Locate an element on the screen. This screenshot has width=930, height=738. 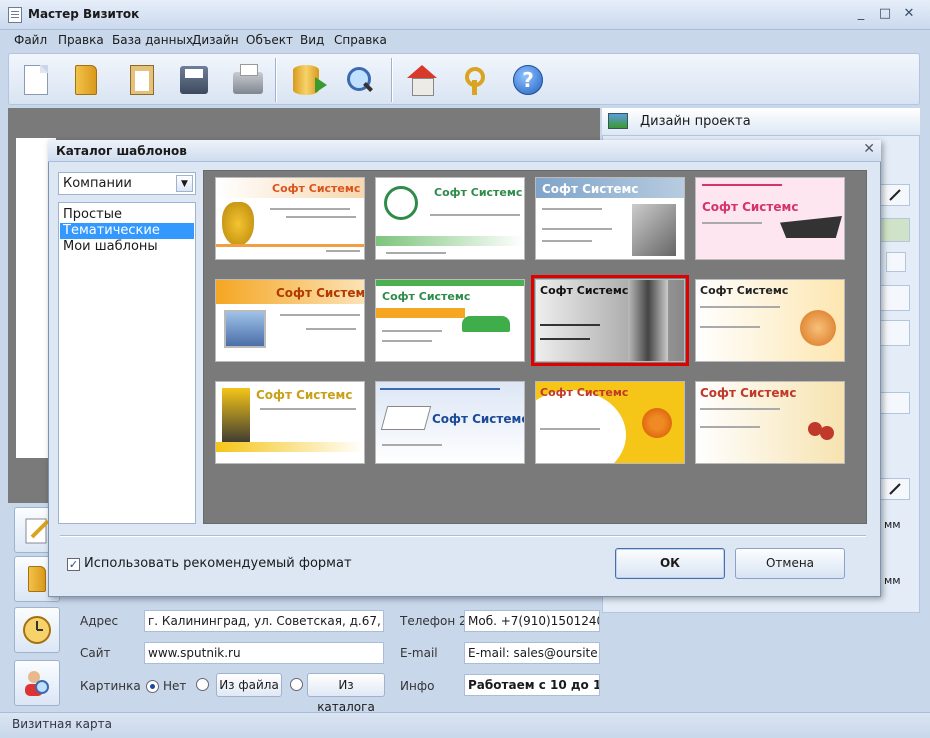
menu-view: Вид is located at coordinates (312, 40).